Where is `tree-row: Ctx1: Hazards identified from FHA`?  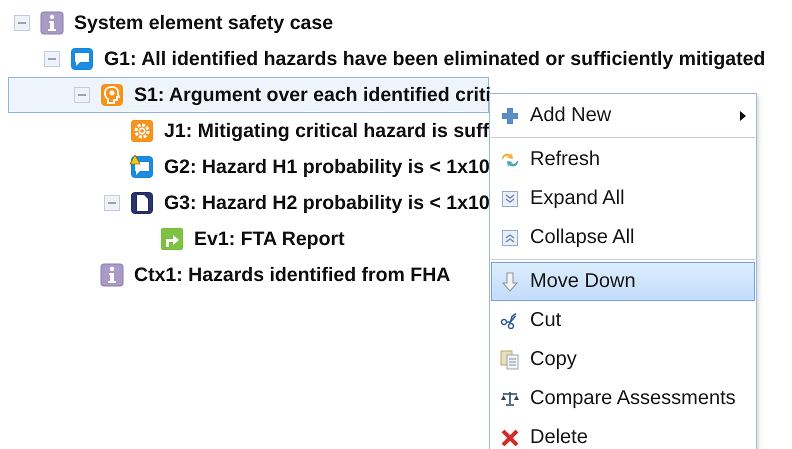
tree-row: Ctx1: Hazards identified from FHA is located at coordinates (230, 275).